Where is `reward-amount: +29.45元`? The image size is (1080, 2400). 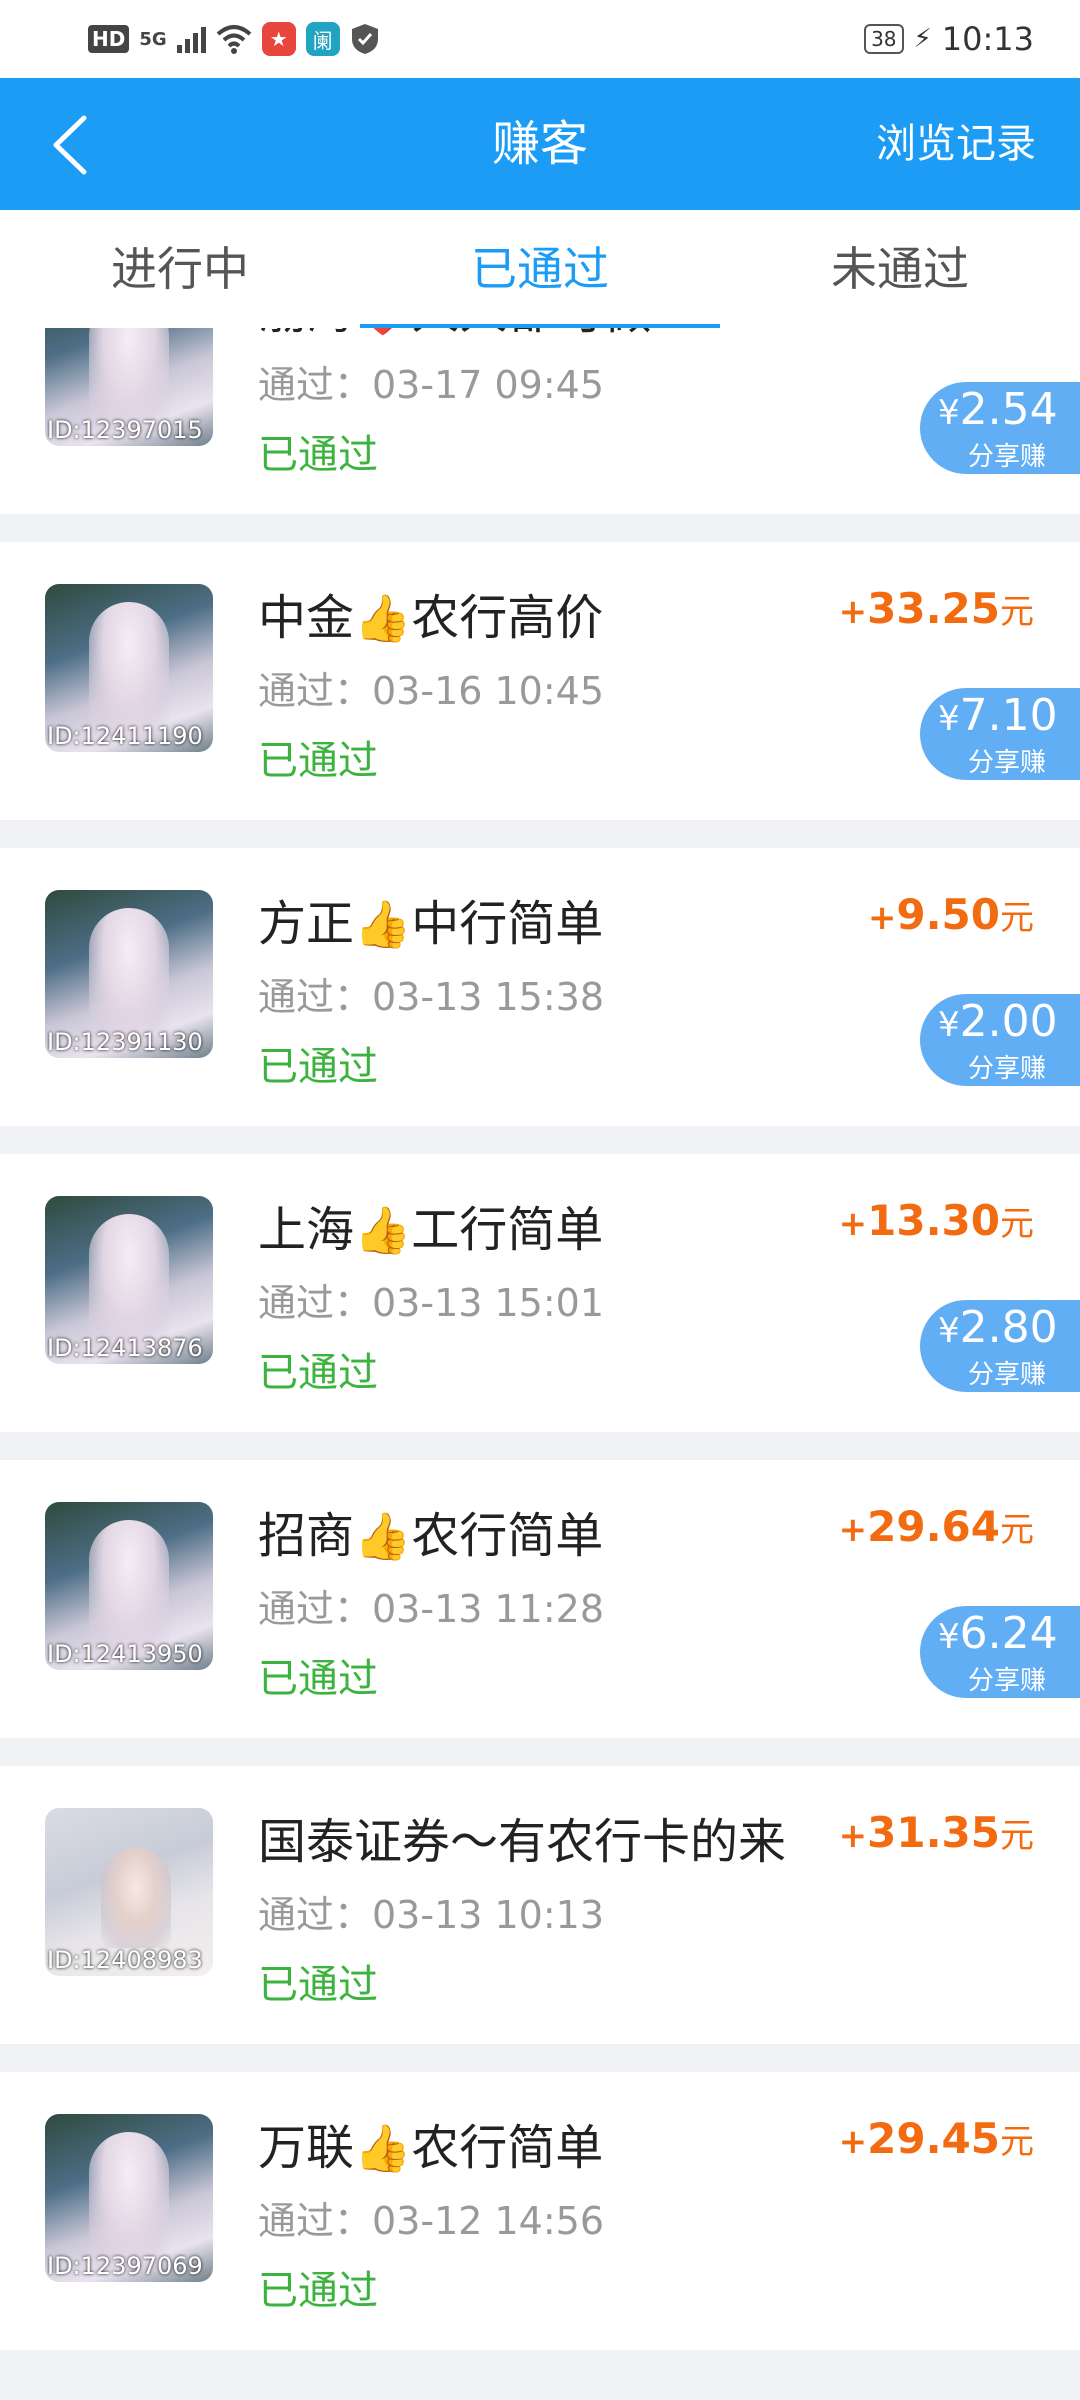 reward-amount: +29.45元 is located at coordinates (936, 2138).